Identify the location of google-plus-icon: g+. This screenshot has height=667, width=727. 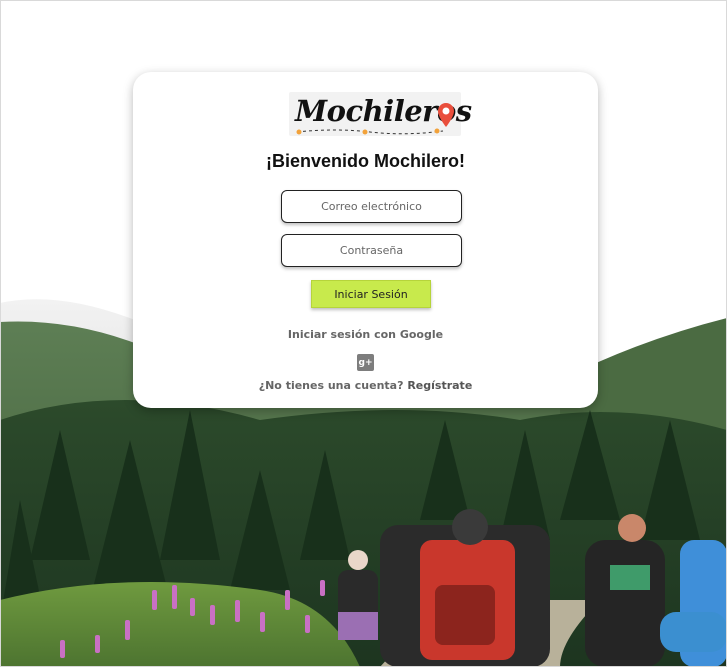
(365, 362).